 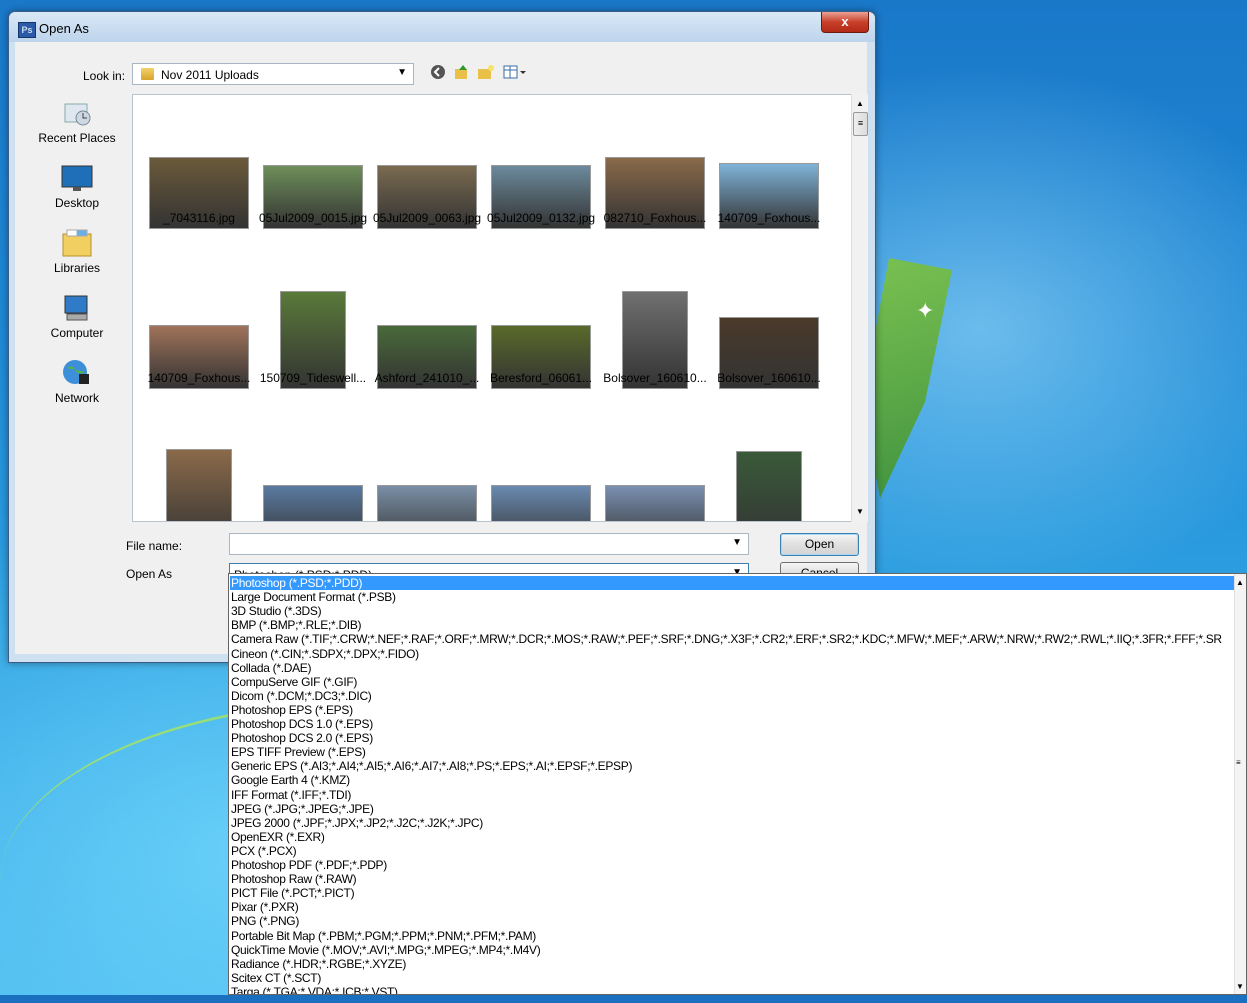 What do you see at coordinates (731, 654) in the screenshot?
I see `format-option: Cineon (*.CIN;*.SDPX;*.DPX;*.FIDO)` at bounding box center [731, 654].